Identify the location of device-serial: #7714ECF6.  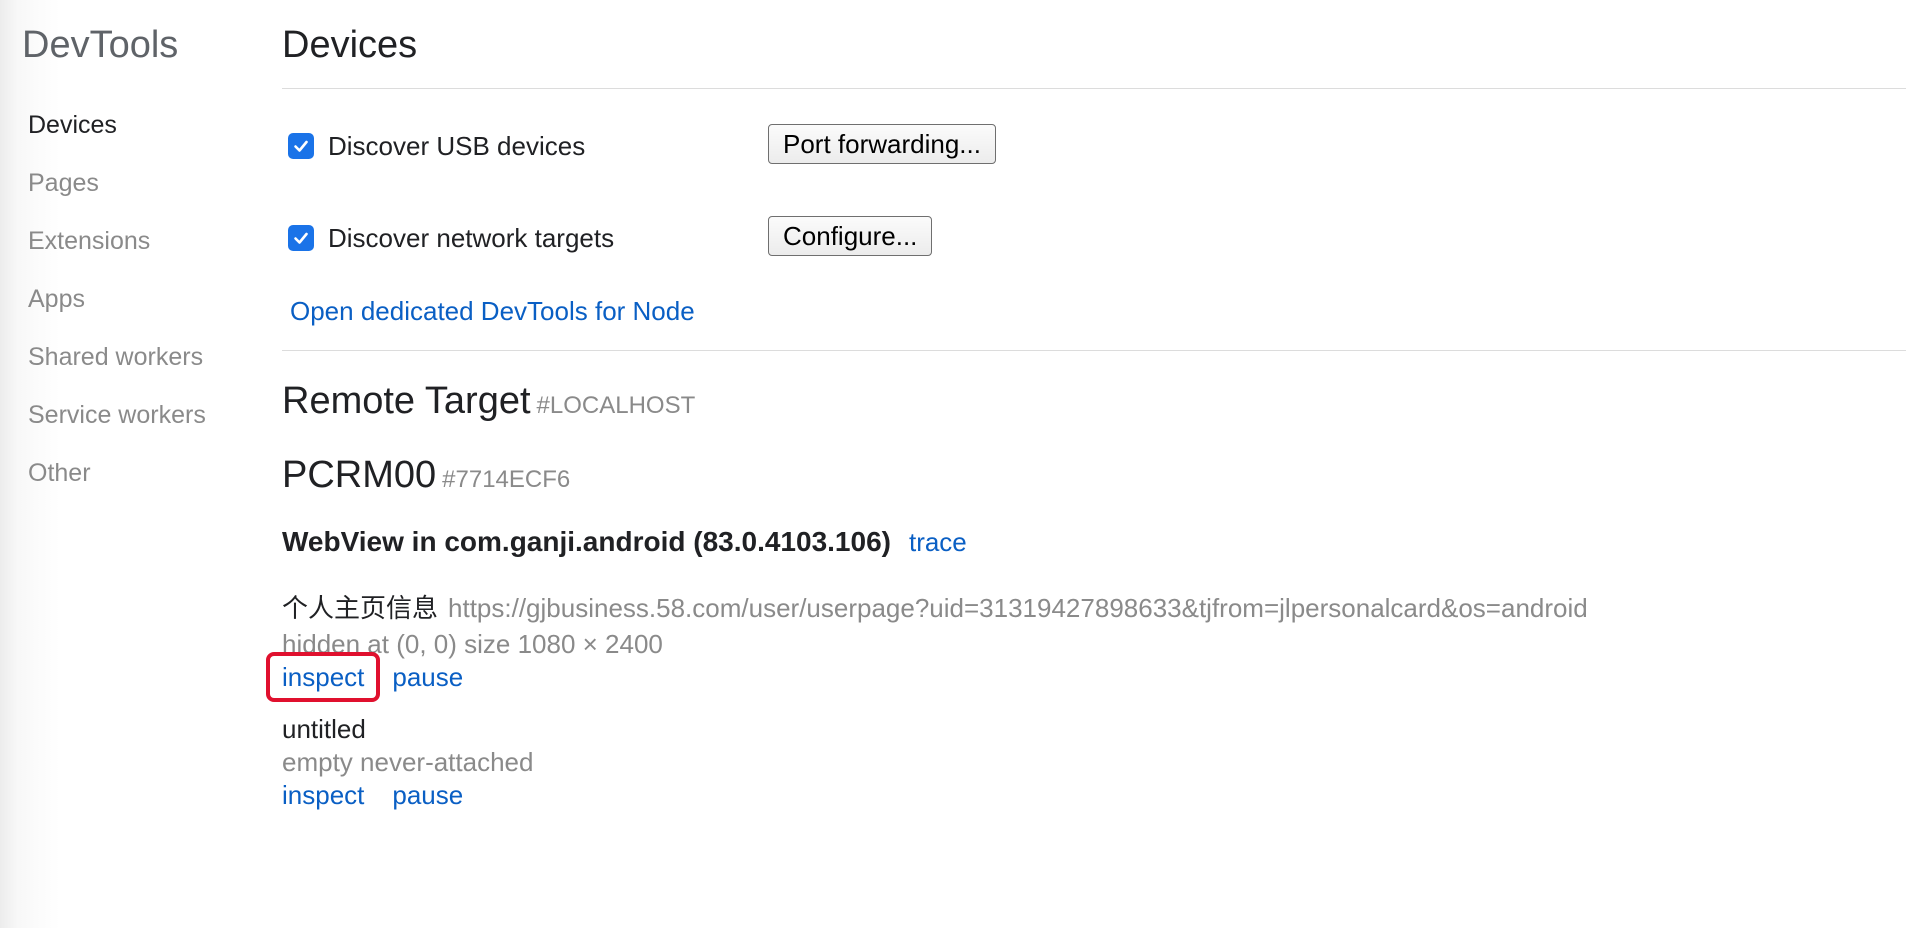
(506, 479).